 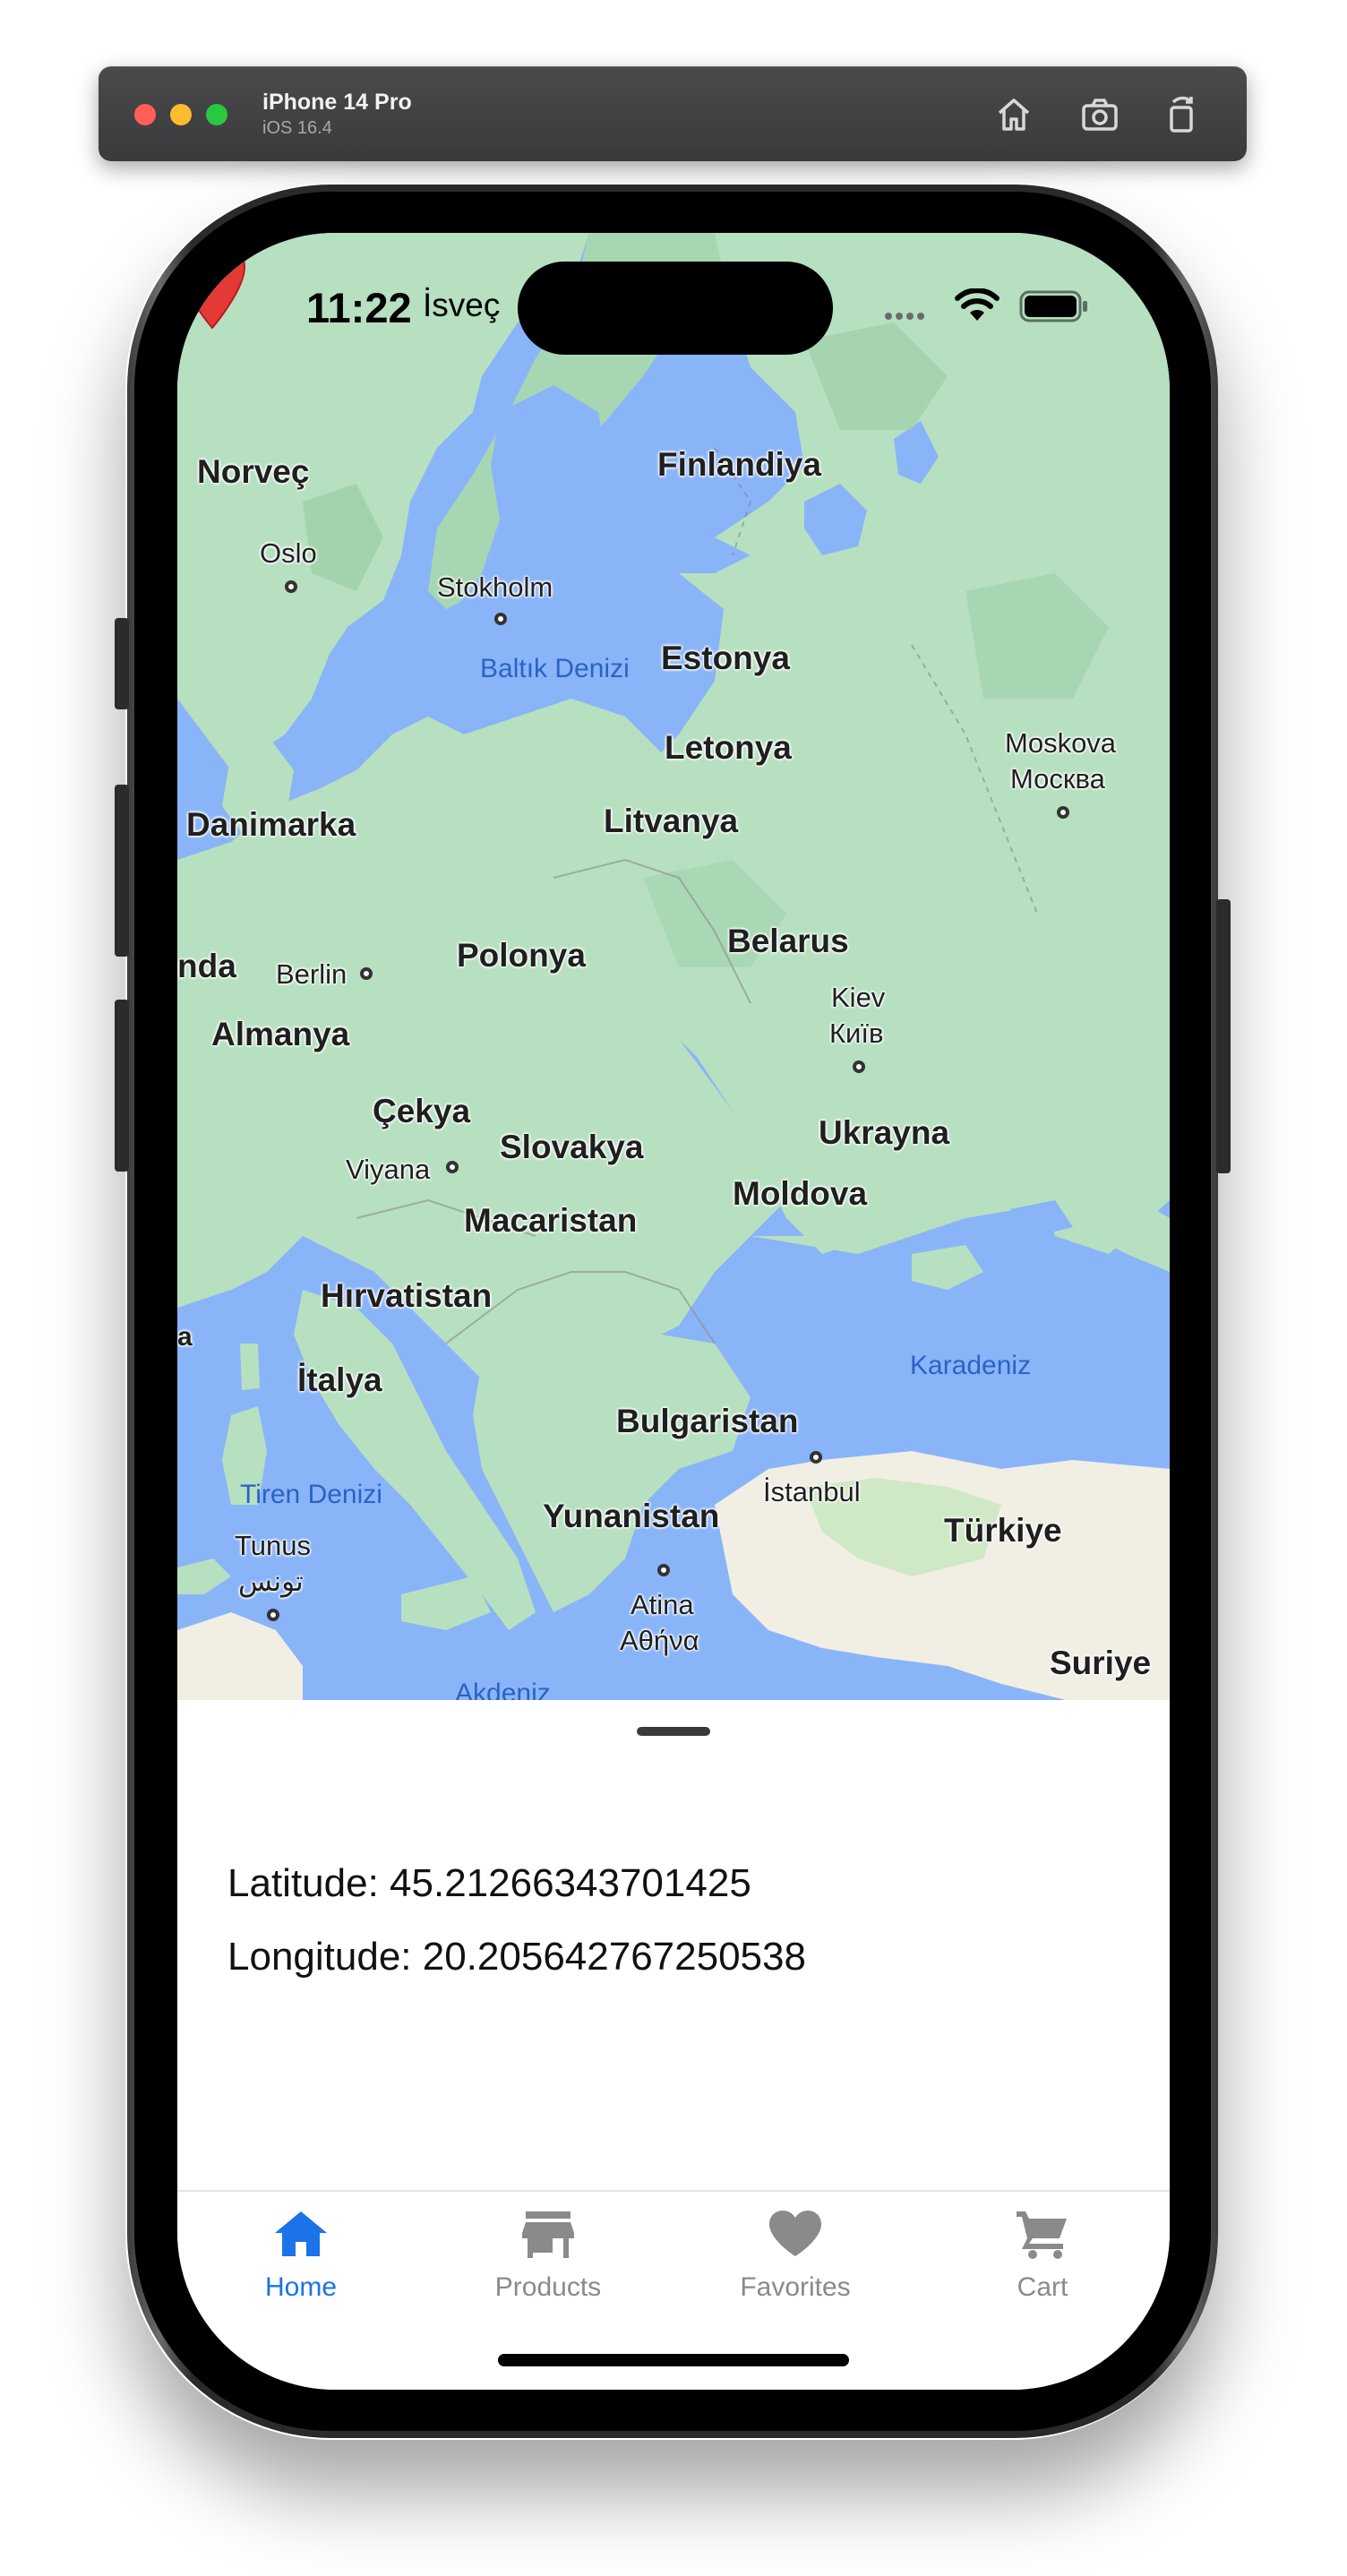 I want to click on map-label-tyrrhenian-sea: Tiren Denizi, so click(x=311, y=1494).